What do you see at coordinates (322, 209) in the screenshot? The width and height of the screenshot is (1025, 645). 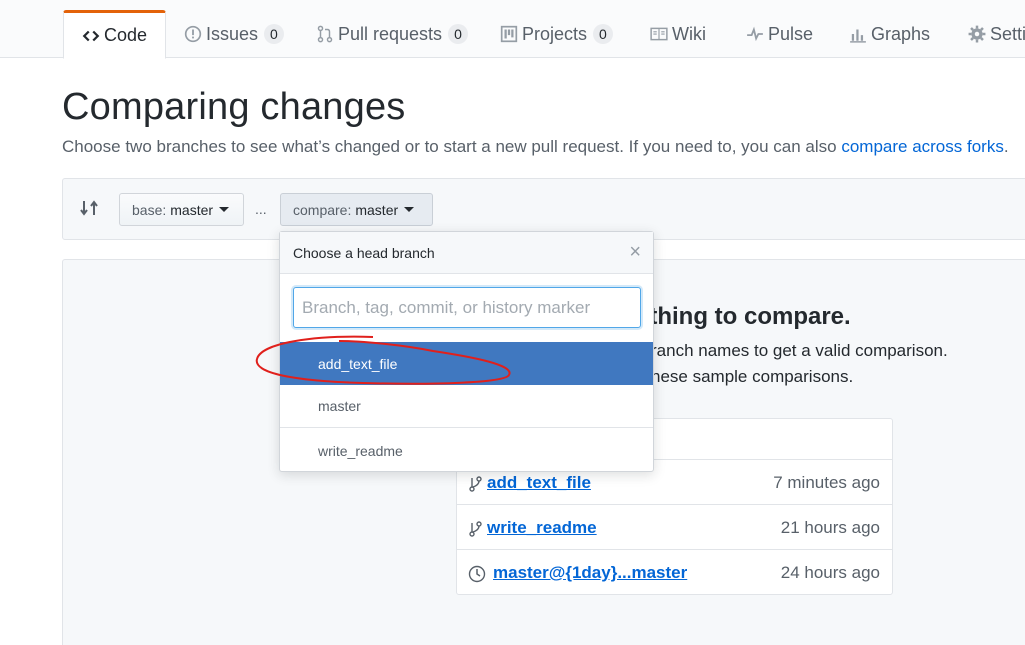 I see `compare-prefix: compare:` at bounding box center [322, 209].